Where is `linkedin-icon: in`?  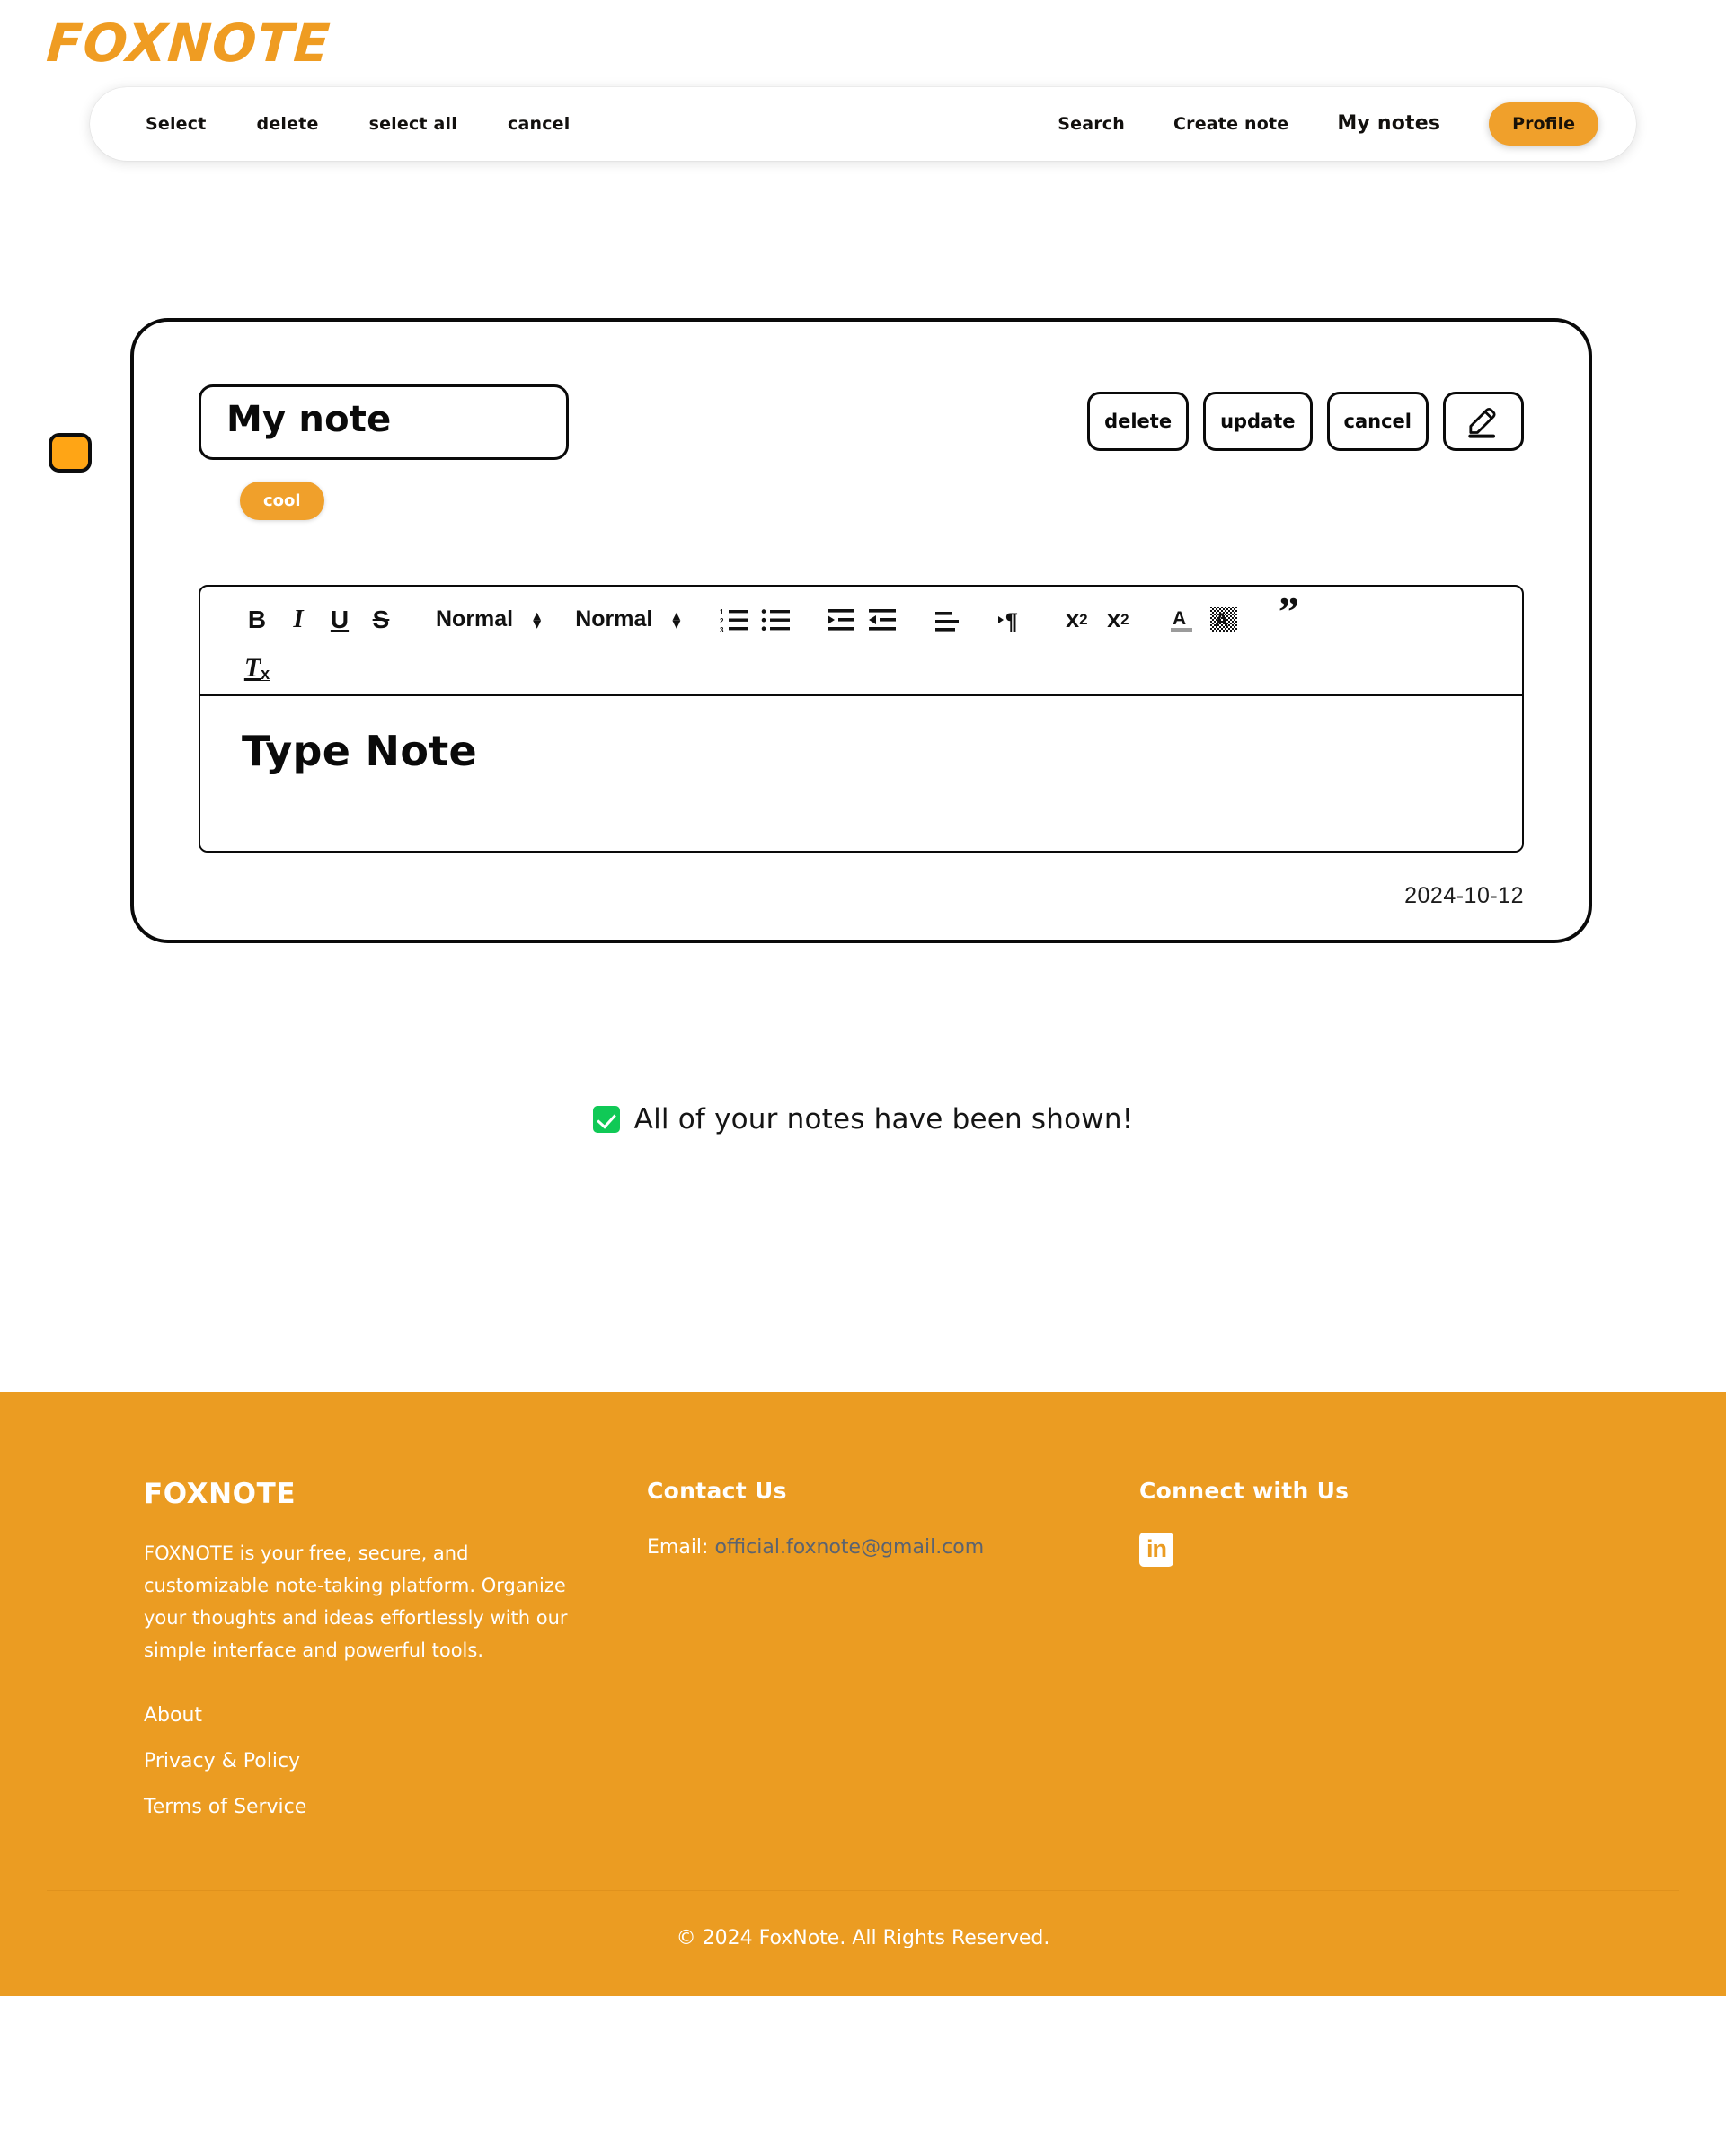
linkedin-icon: in is located at coordinates (1156, 1549).